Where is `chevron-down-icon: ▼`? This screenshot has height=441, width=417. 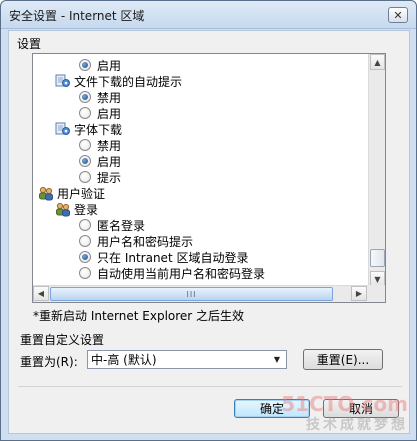
chevron-down-icon: ▼ is located at coordinates (277, 359).